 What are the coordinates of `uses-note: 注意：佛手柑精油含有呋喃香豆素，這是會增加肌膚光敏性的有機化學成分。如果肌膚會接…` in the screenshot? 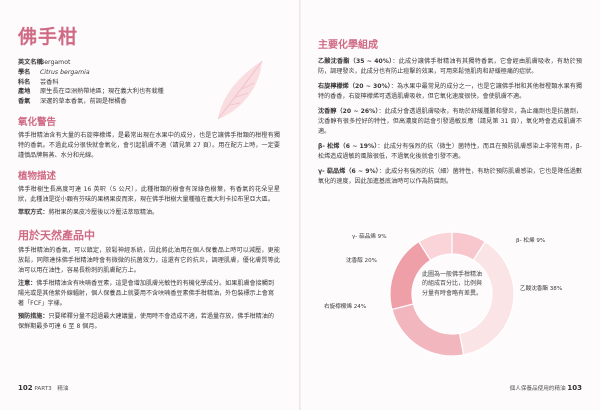 It's located at (149, 294).